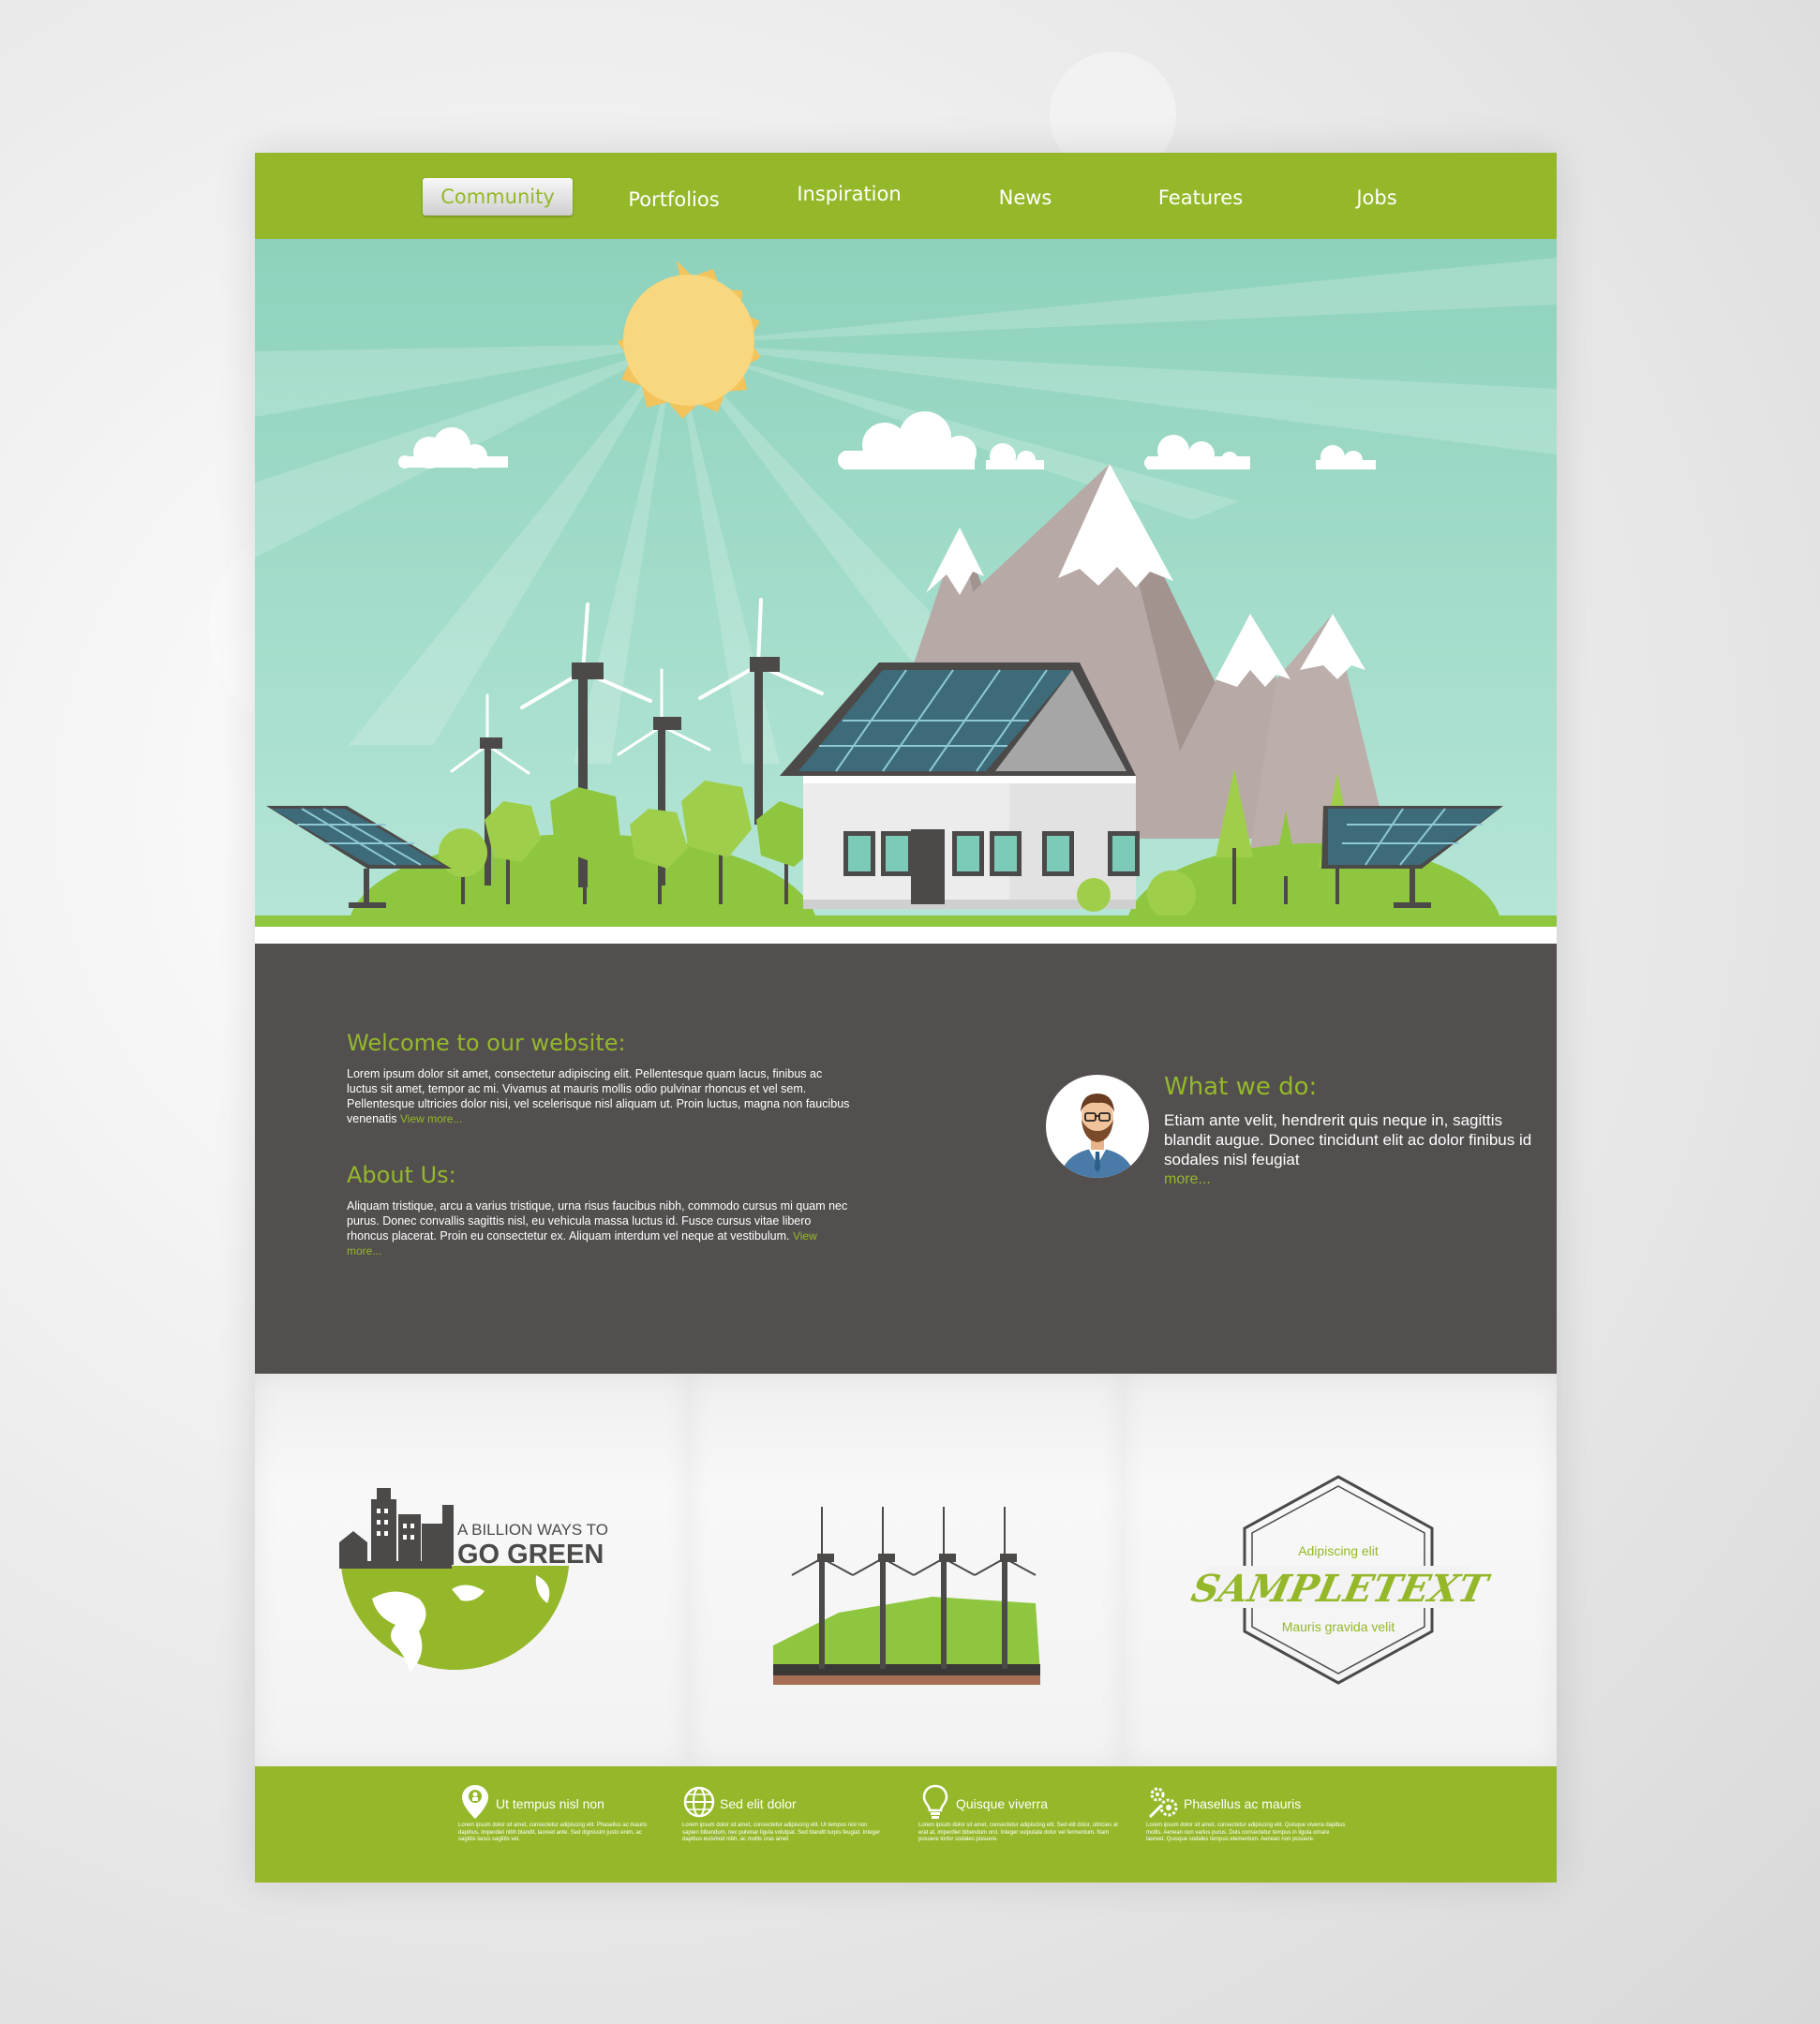 This screenshot has width=1820, height=2024. Describe the element at coordinates (532, 1530) in the screenshot. I see `go-green-tagline: A BILLION WAYS TO` at that location.